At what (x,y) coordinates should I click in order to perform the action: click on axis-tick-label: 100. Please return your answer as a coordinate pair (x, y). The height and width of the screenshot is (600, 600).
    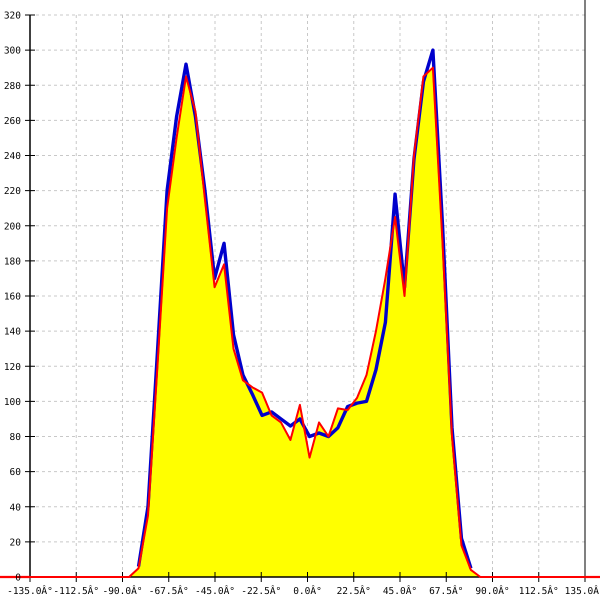
    Looking at the image, I should click on (12, 402).